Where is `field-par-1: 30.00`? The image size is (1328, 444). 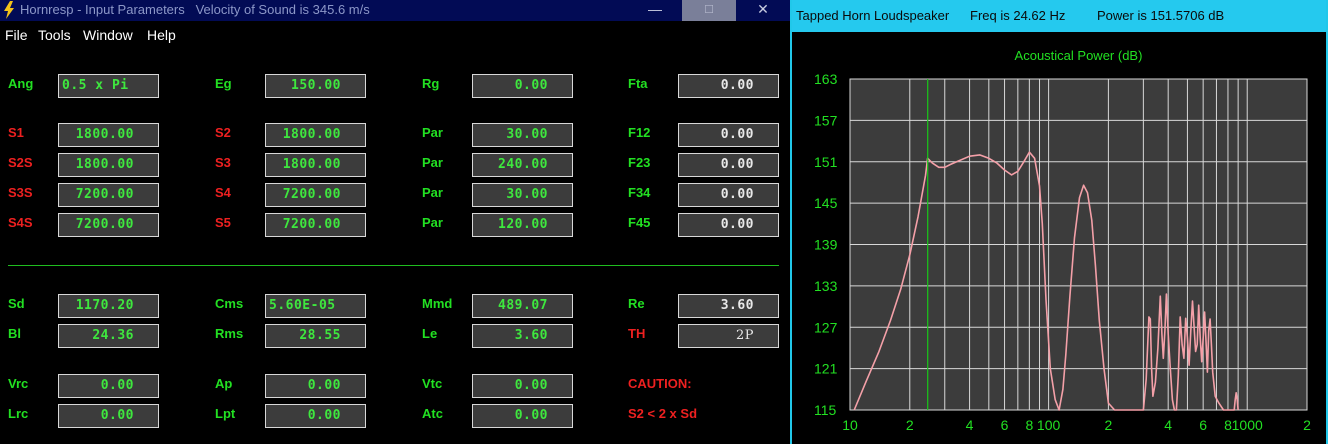
field-par-1: 30.00 is located at coordinates (522, 135).